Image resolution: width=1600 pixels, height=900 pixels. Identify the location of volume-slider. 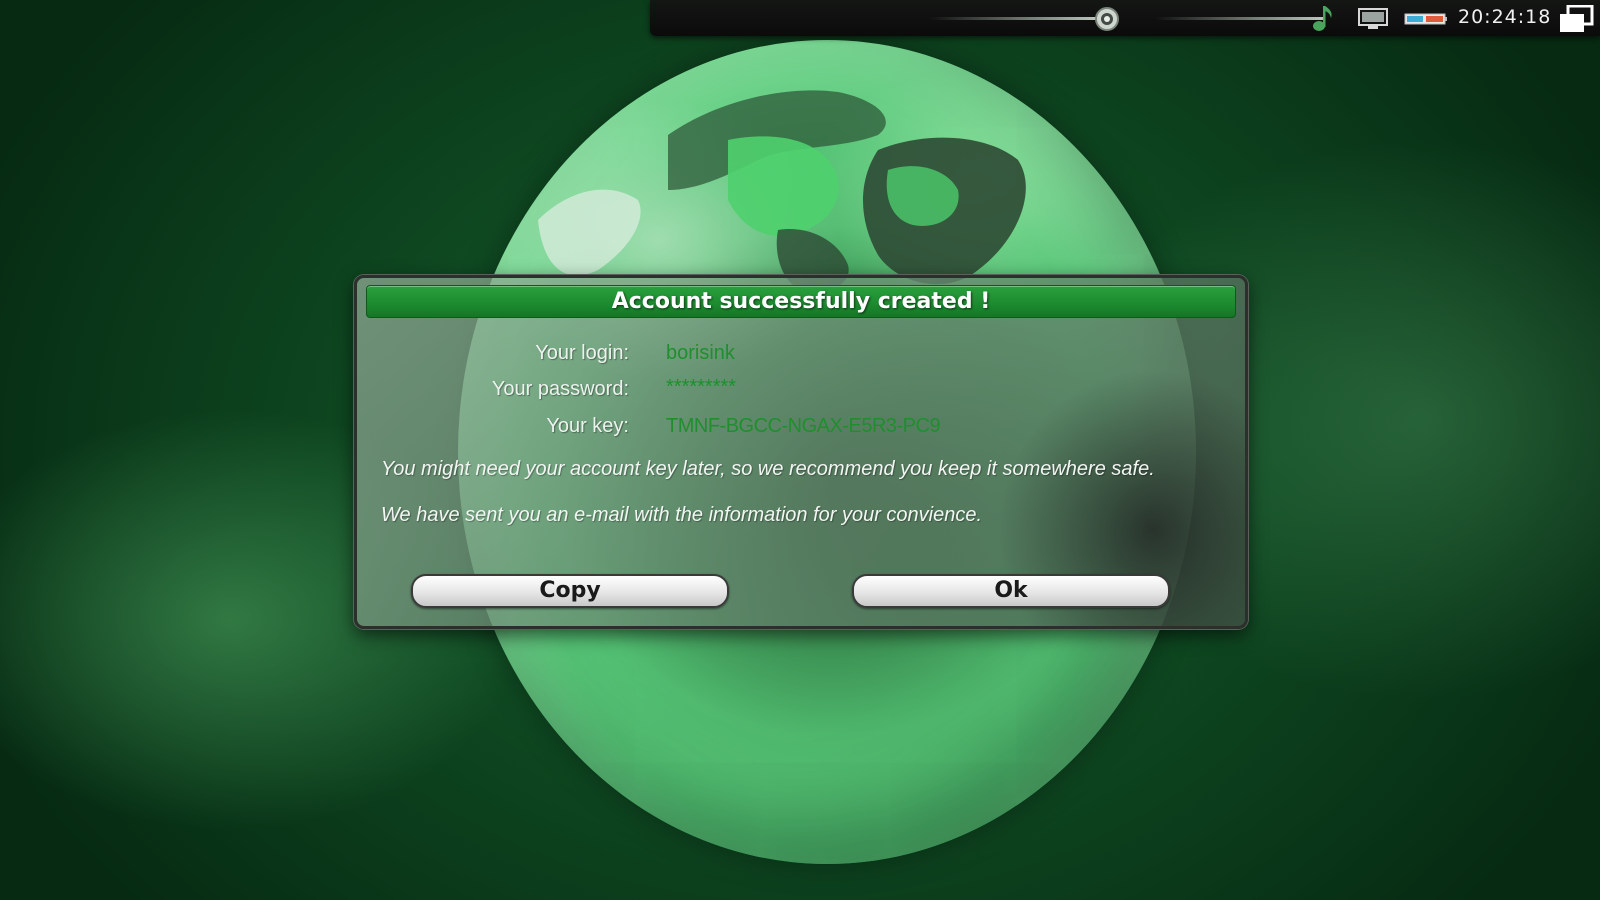
(1240, 18).